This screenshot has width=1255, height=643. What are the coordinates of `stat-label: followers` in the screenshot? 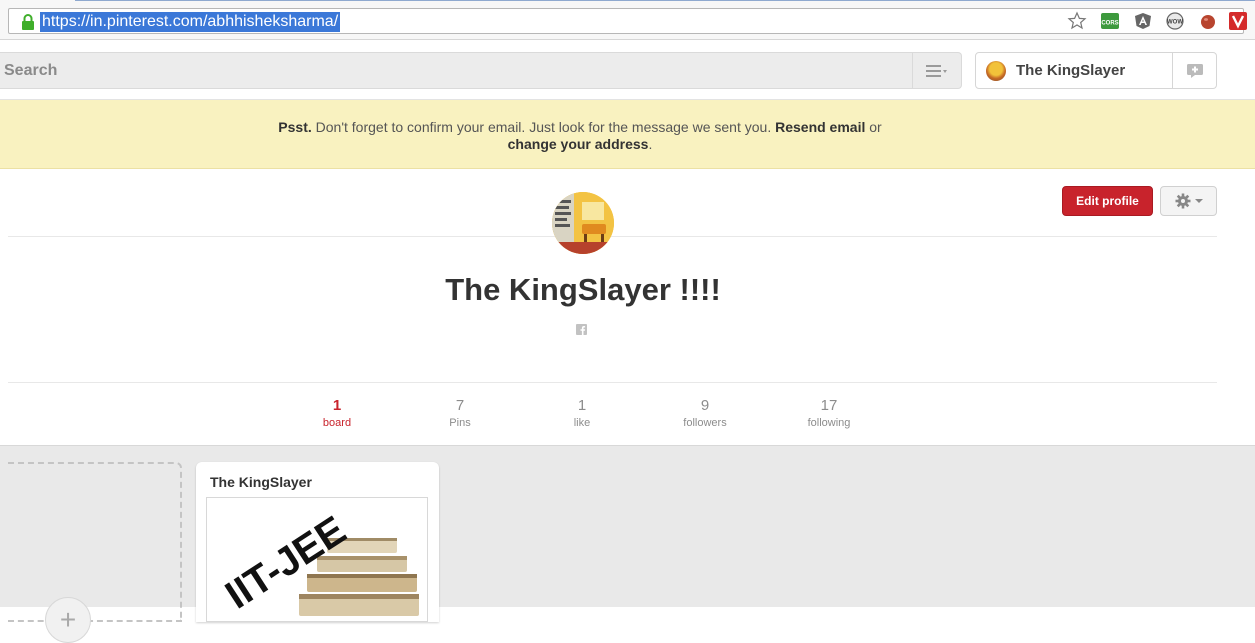 It's located at (705, 423).